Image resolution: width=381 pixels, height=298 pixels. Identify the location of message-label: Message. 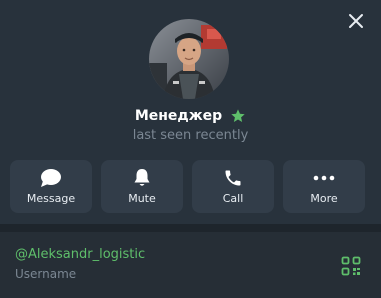
(51, 198).